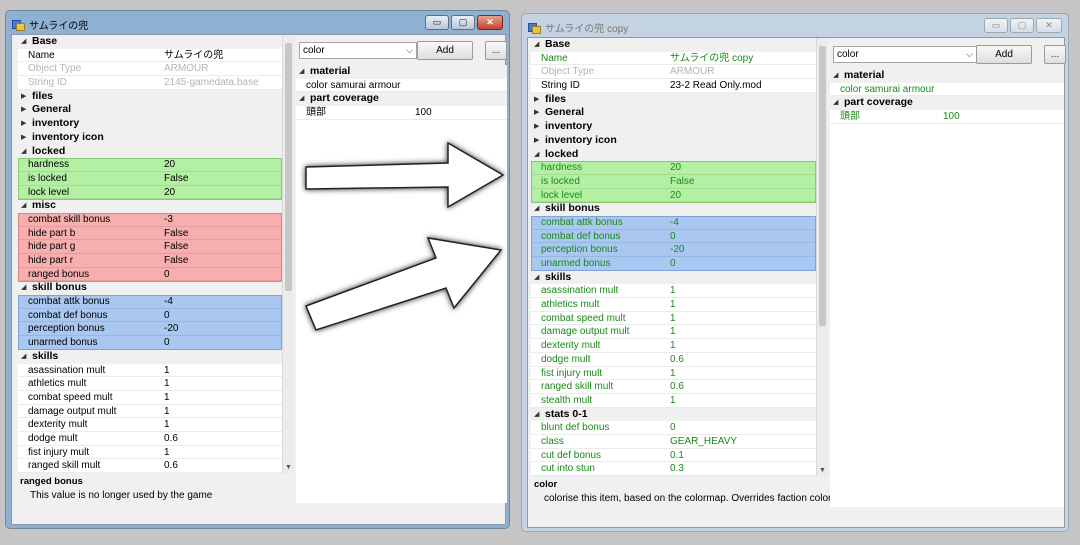 This screenshot has height=545, width=1080. Describe the element at coordinates (673, 332) in the screenshot. I see `property-row: damage output mult 1` at that location.